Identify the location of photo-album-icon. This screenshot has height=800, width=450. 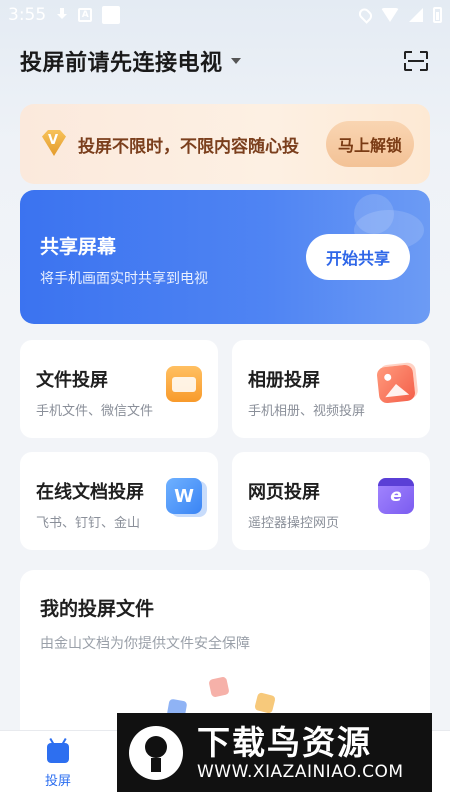
(396, 384).